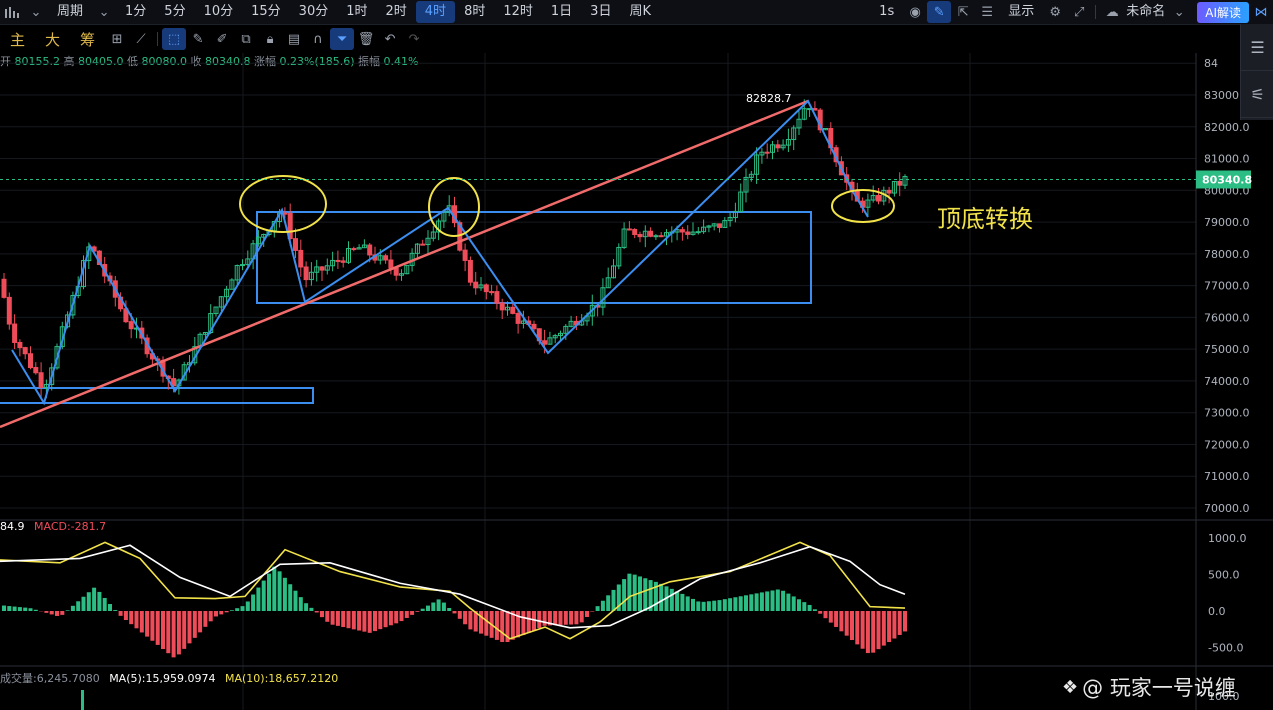  Describe the element at coordinates (17, 39) in the screenshot. I see `tool-label-main: 主` at that location.